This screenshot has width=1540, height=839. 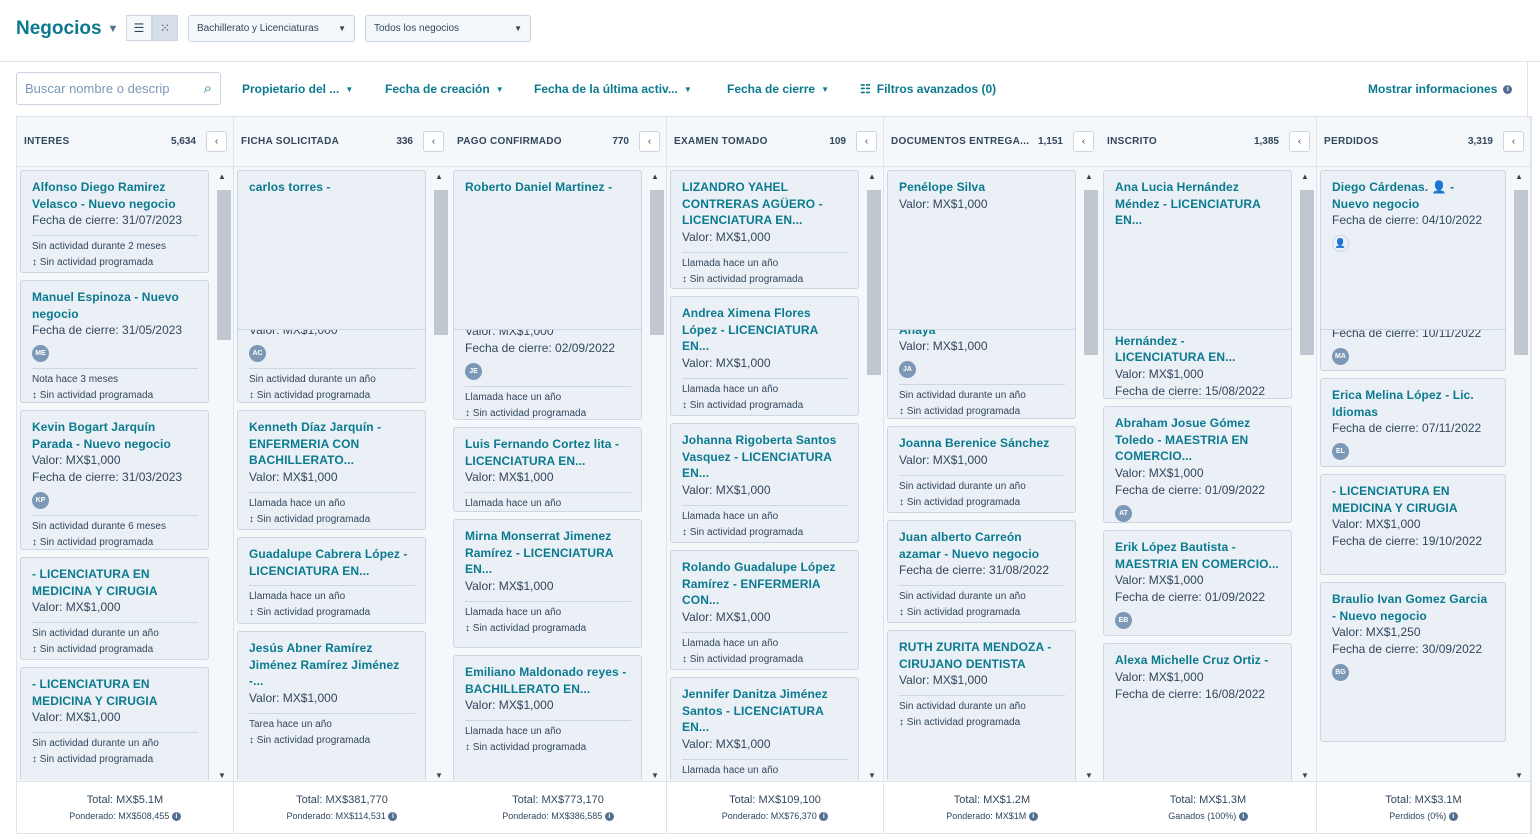 I want to click on search-input: Buscar nombre o descrip ⌕, so click(x=118, y=88).